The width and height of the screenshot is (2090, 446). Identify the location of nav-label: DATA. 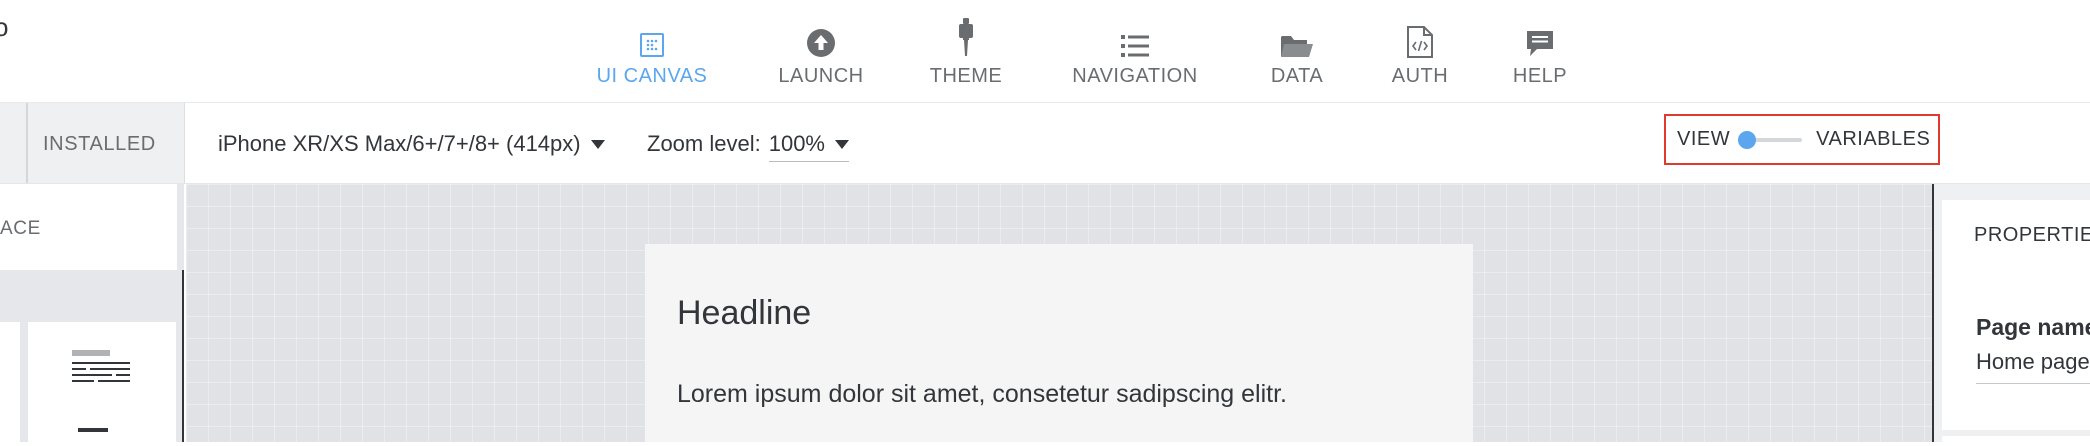
(1297, 76).